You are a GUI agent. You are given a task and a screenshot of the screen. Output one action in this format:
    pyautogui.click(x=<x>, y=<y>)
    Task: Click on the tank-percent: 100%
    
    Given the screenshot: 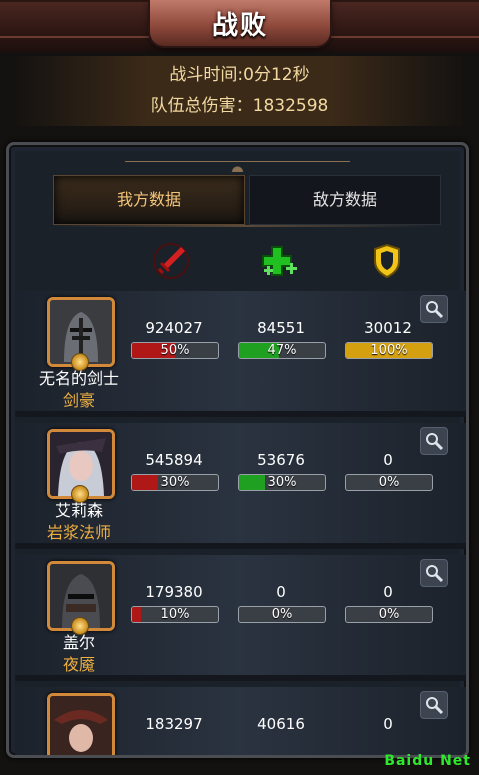 What is the action you would take?
    pyautogui.click(x=389, y=350)
    